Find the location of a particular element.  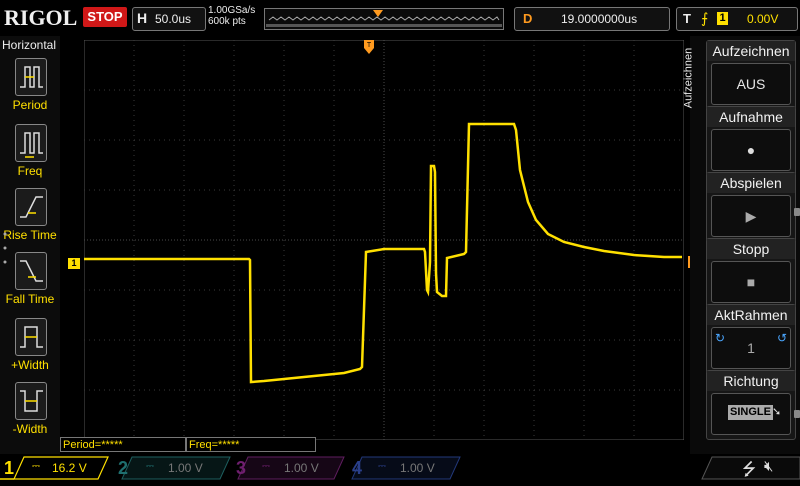

measure-period: Period is located at coordinates (30, 85).